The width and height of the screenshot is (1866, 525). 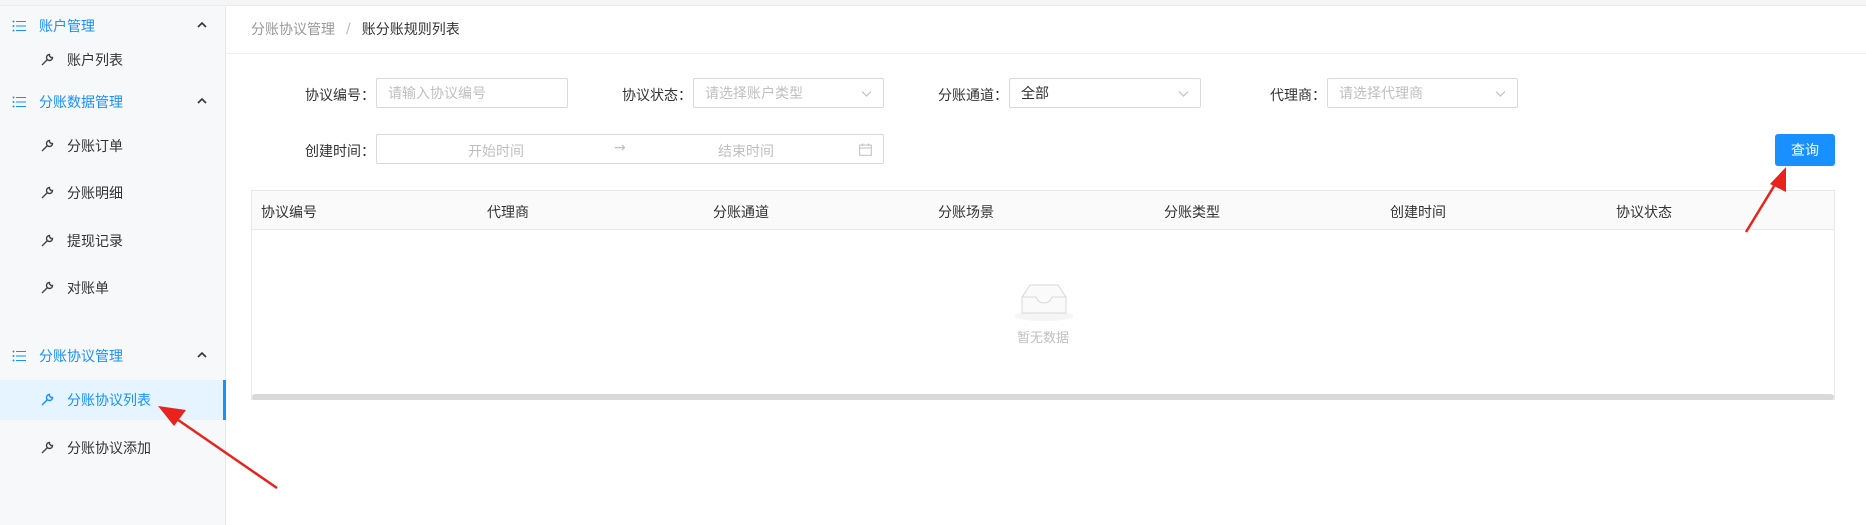 What do you see at coordinates (1035, 94) in the screenshot?
I see `channel-value: 全部` at bounding box center [1035, 94].